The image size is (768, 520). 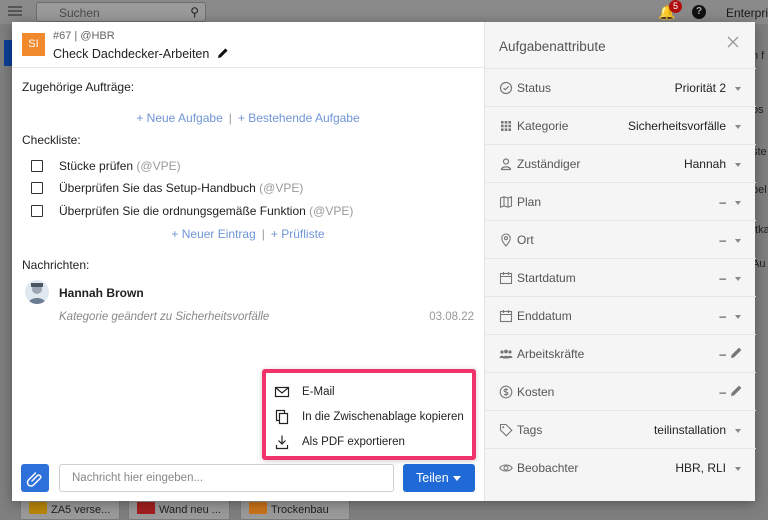 I want to click on related-orders-links: + Neue Aufgabe | + Bestehende Aufgabe, so click(x=248, y=118).